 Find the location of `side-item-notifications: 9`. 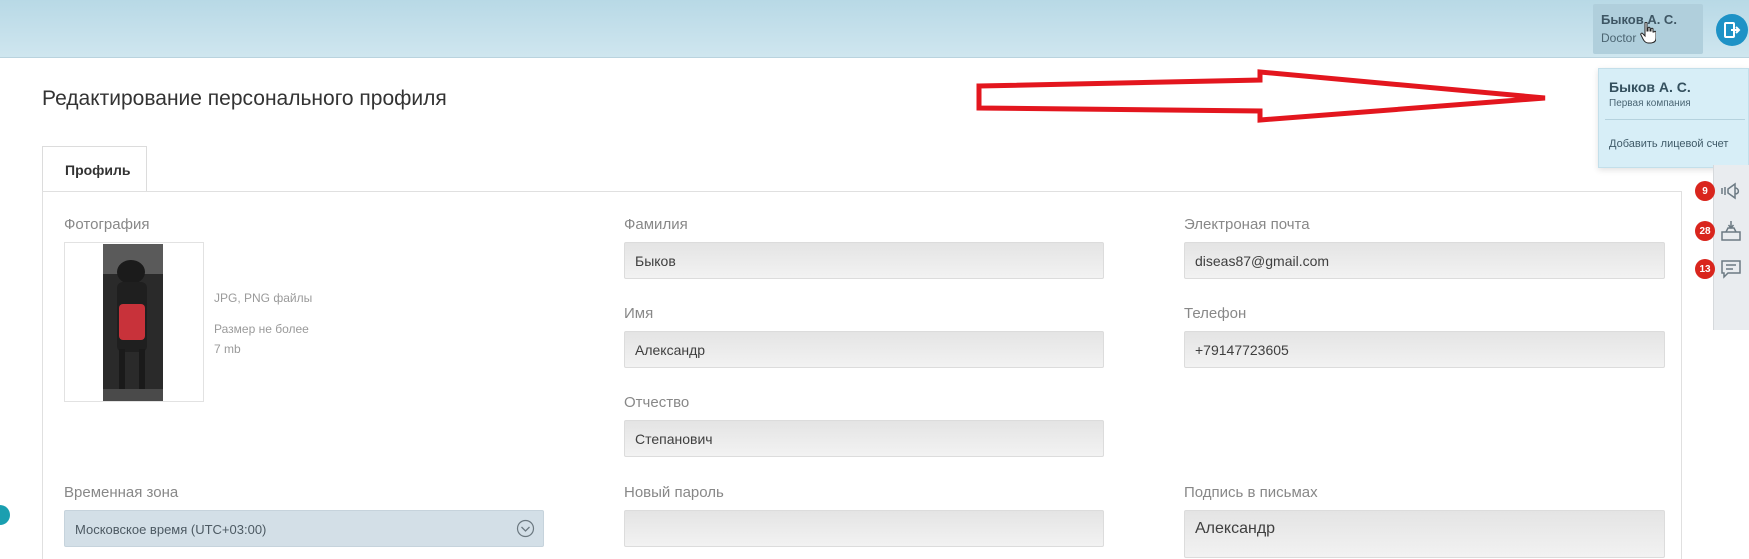

side-item-notifications: 9 is located at coordinates (1722, 191).